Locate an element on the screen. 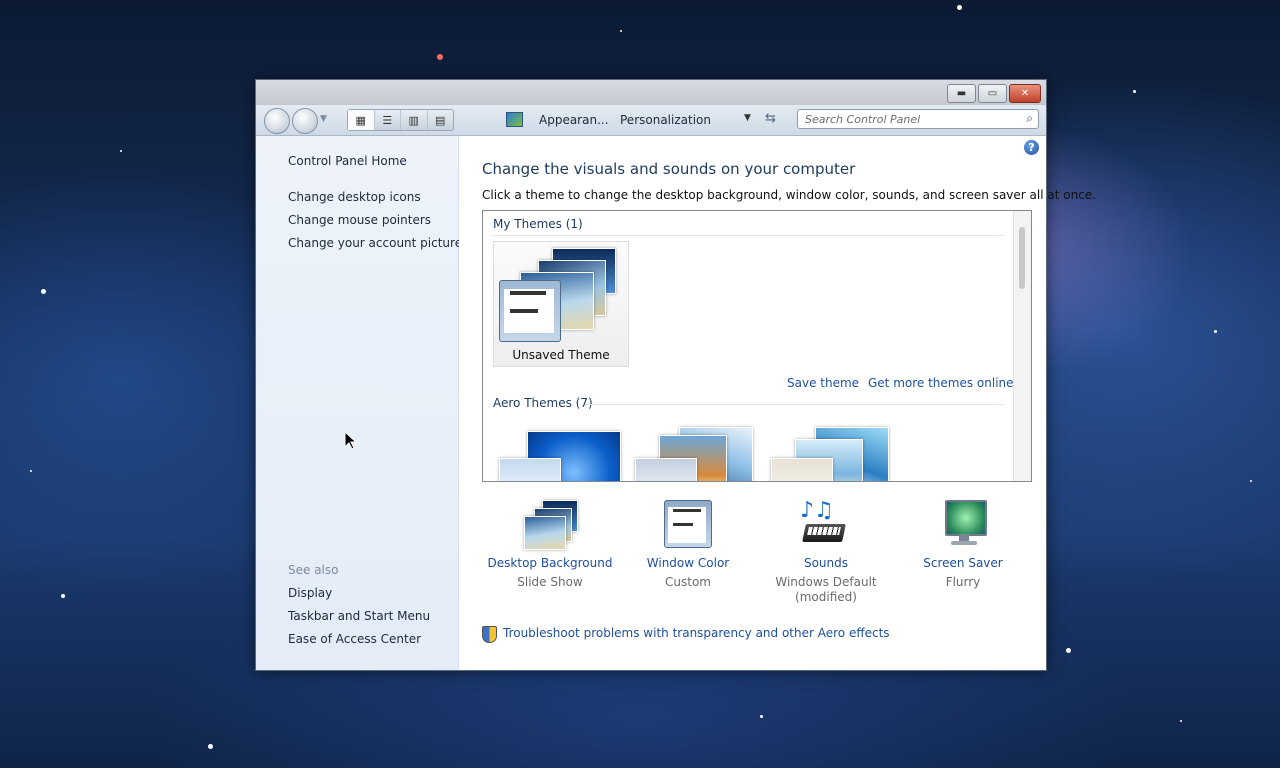 The image size is (1280, 768). screen-saver-sub: Flurry is located at coordinates (963, 582).